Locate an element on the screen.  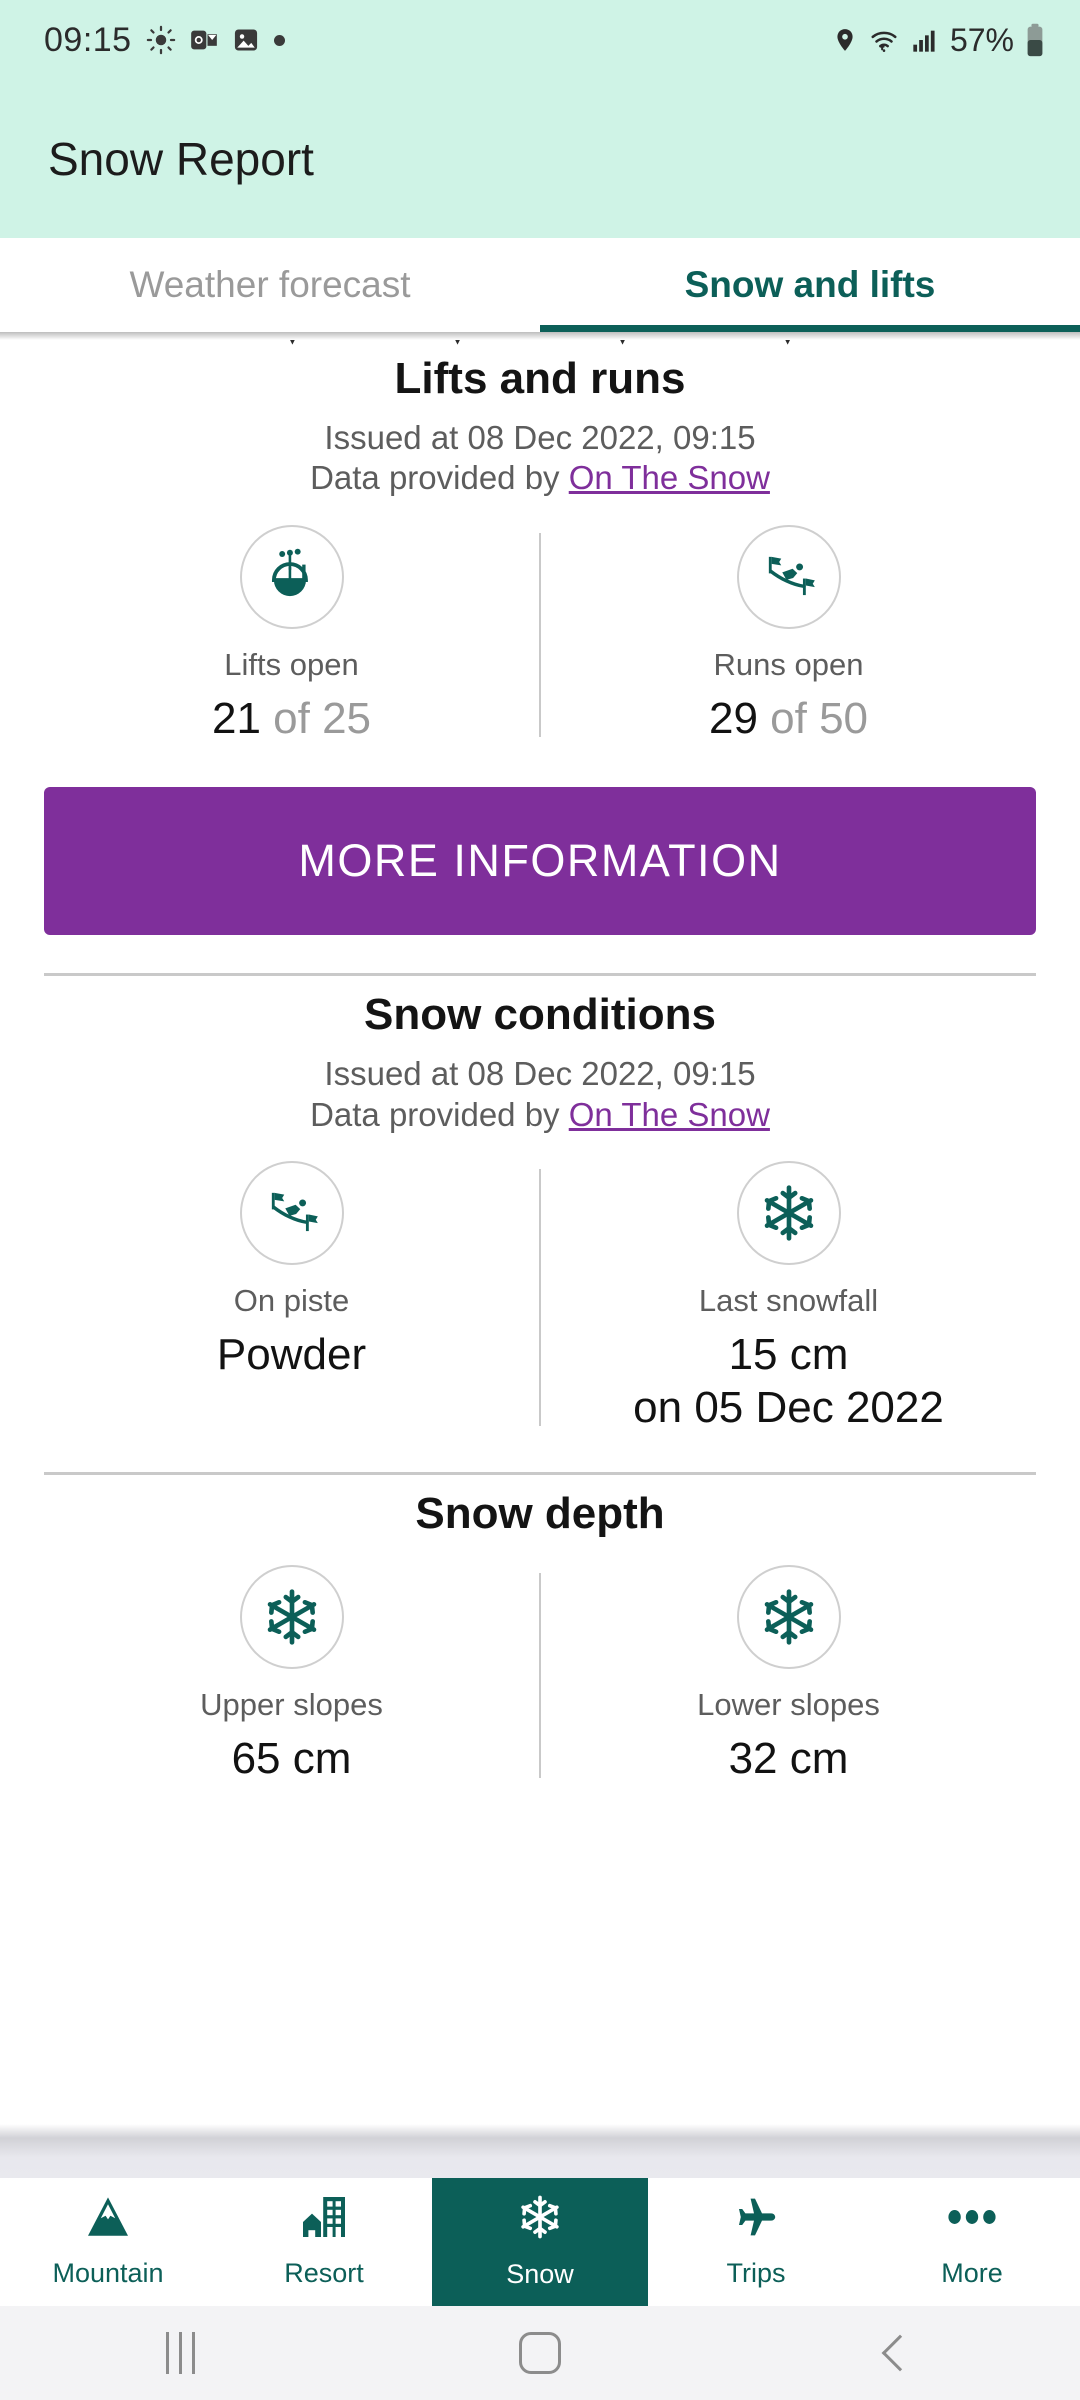
snow-conditions-title: Snow conditions is located at coordinates (540, 1015).